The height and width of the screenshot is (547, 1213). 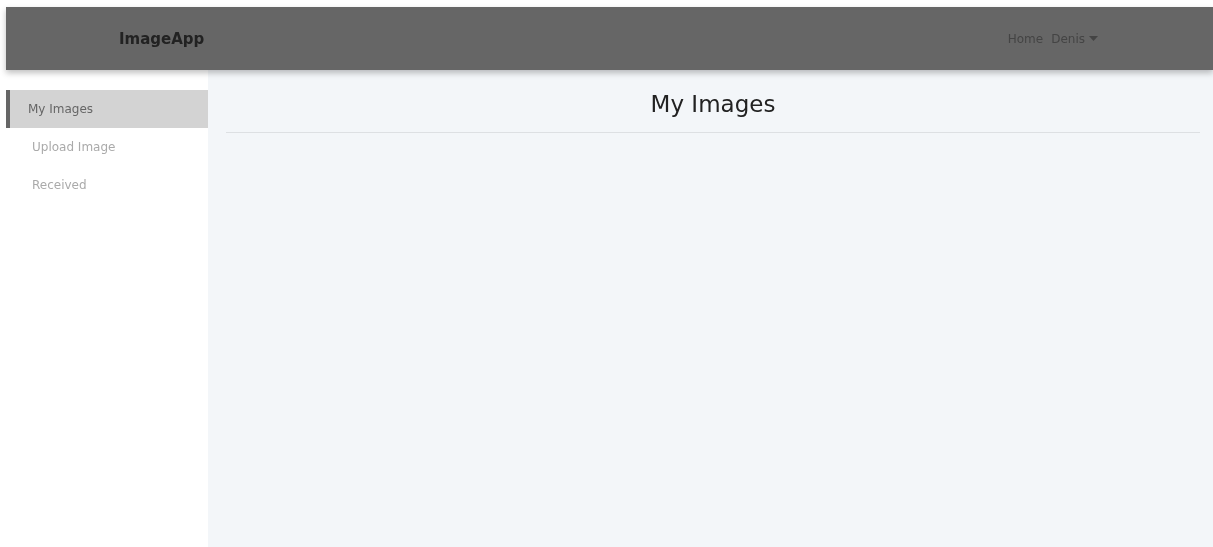 I want to click on brand-link: ImageApp, so click(x=162, y=38).